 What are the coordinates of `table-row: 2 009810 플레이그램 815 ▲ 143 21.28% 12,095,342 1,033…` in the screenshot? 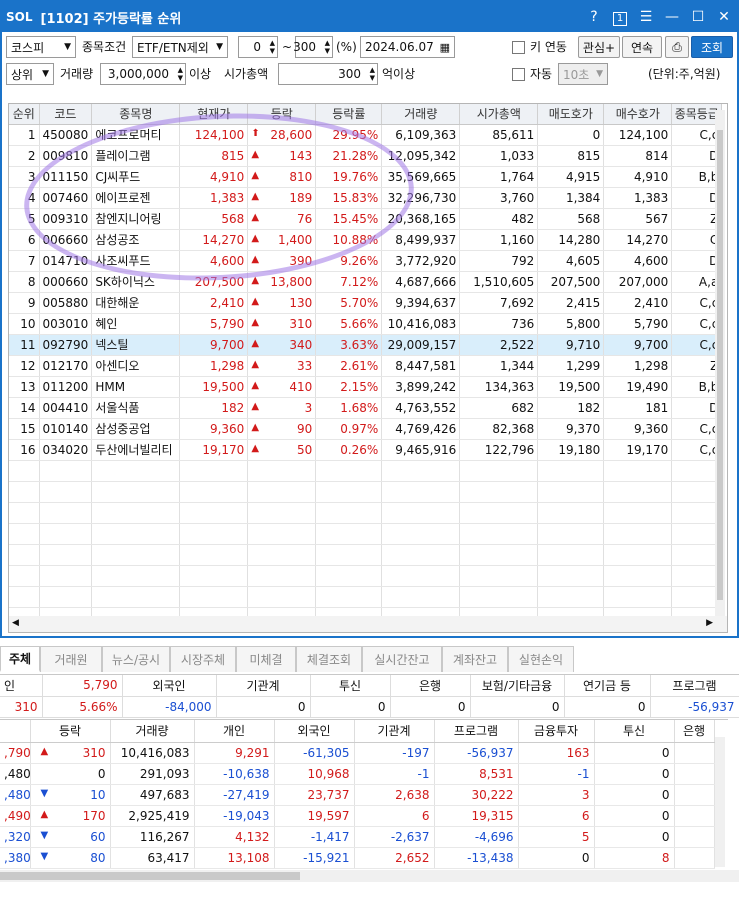 It's located at (366, 156).